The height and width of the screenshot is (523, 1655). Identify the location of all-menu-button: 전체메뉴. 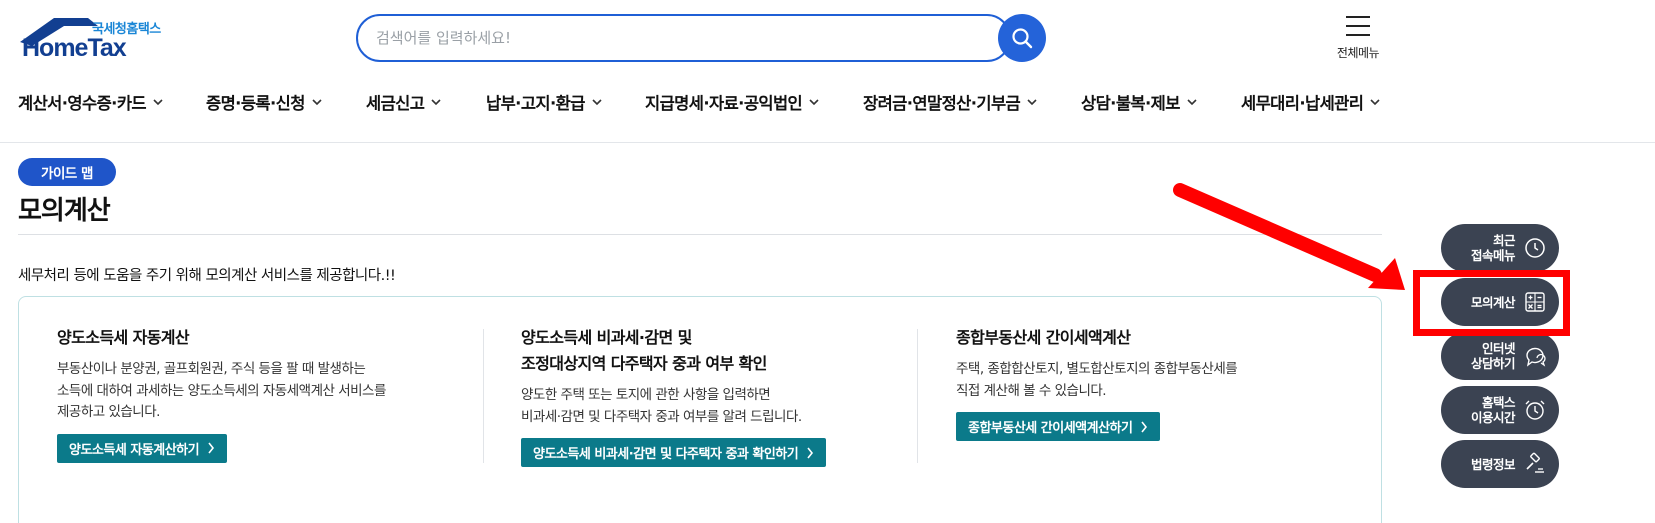
(1358, 39).